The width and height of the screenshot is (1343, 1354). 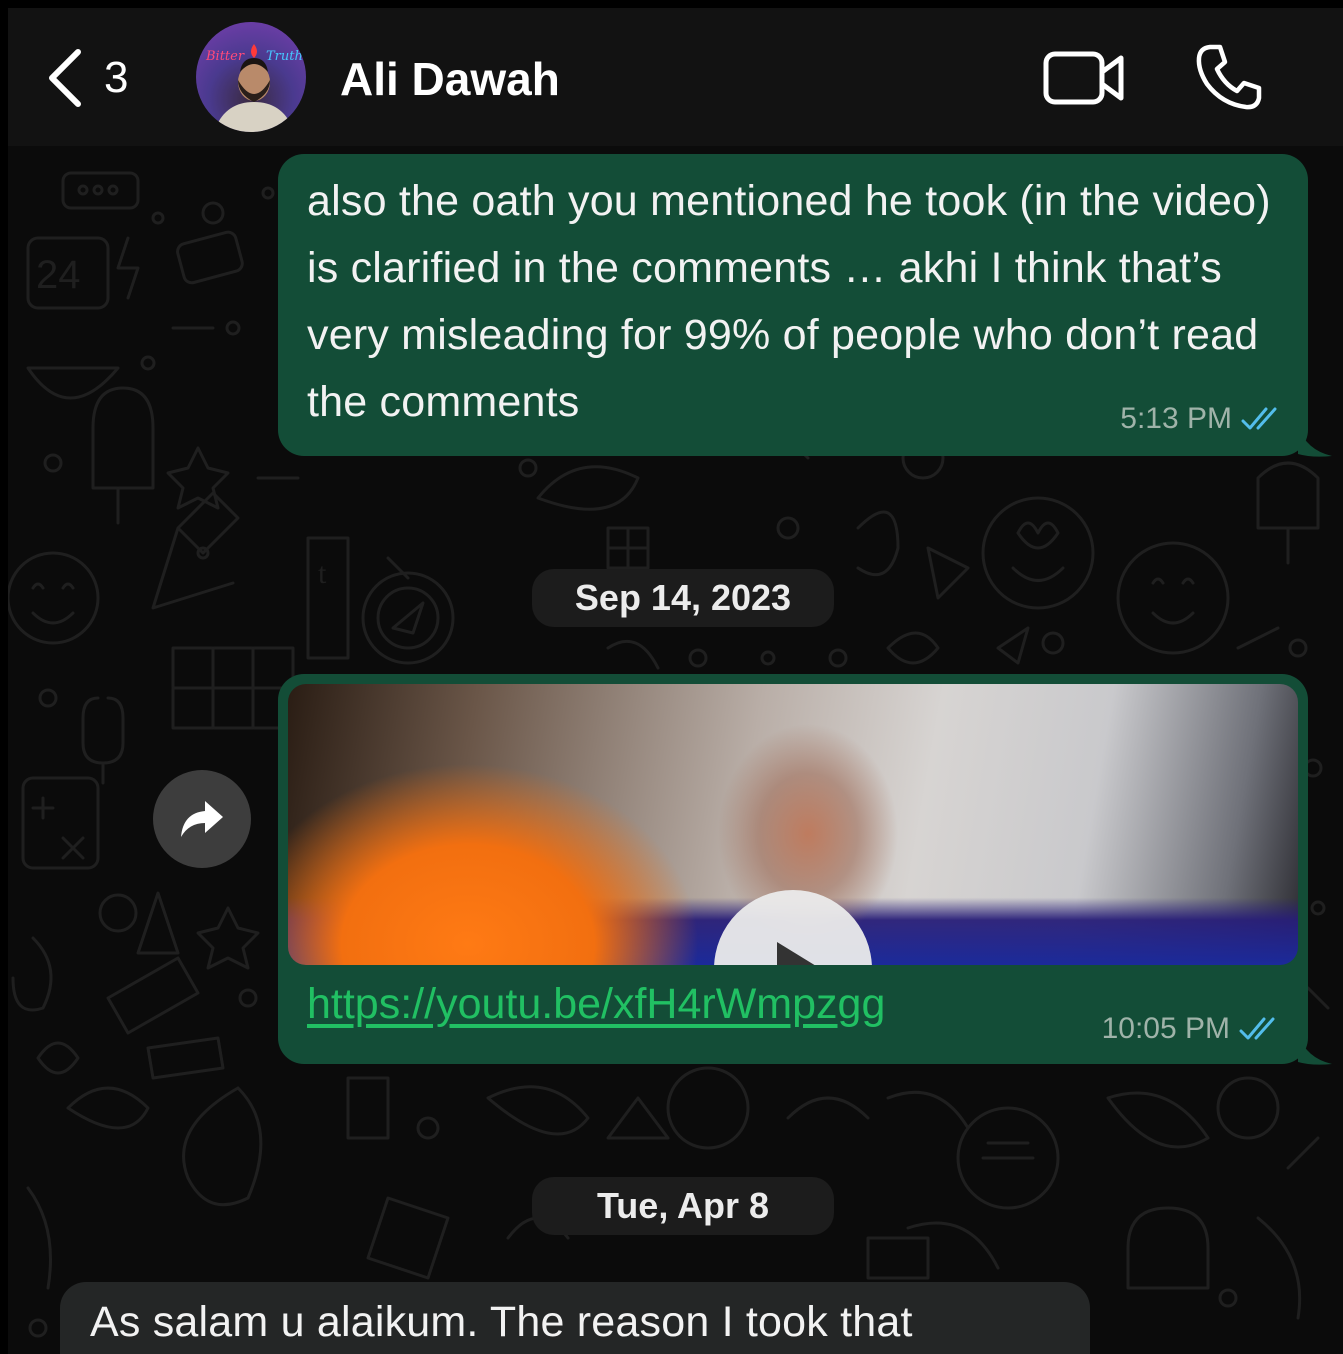 I want to click on message-meta: 10:05 PM, so click(x=1191, y=1029).